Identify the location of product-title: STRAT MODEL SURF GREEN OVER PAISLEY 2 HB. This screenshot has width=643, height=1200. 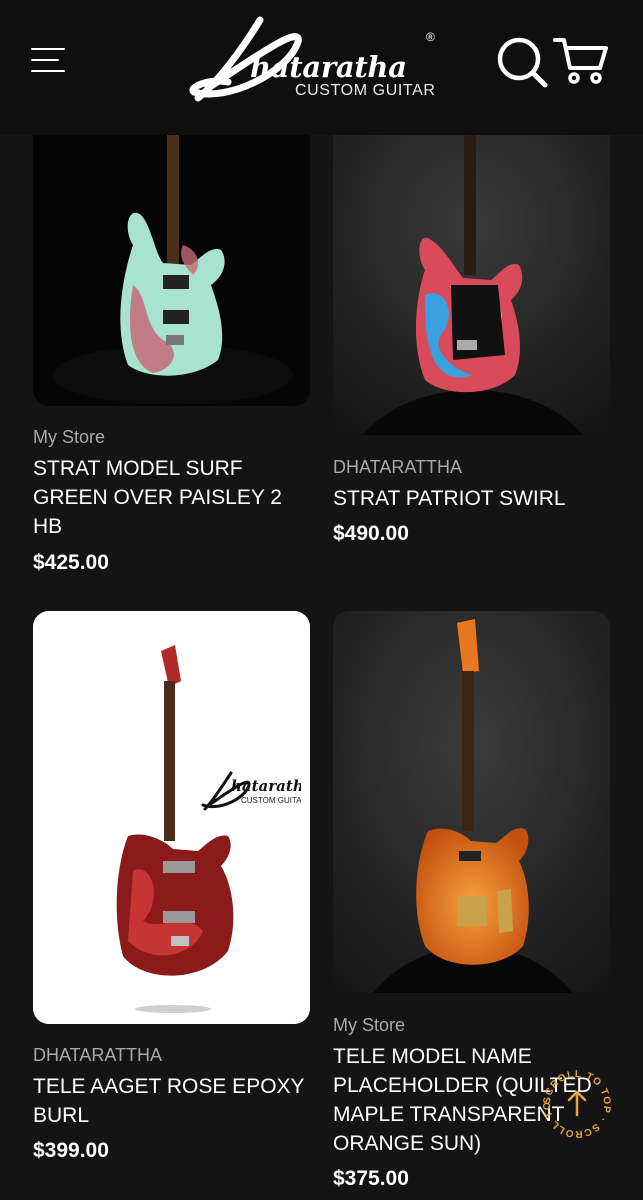
(168, 497).